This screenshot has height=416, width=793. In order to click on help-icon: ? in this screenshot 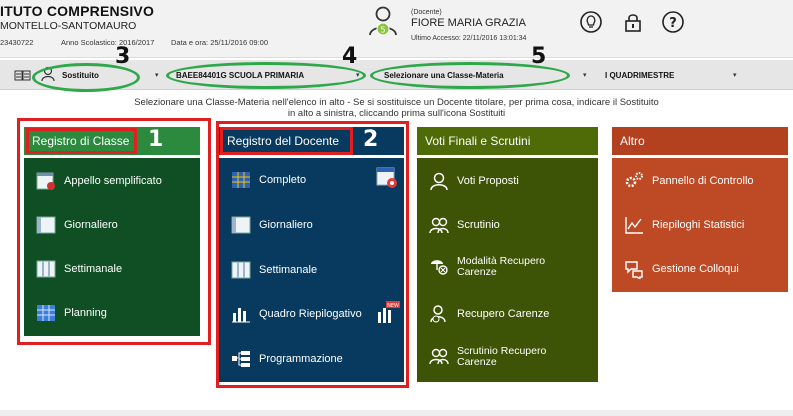, I will do `click(673, 22)`.